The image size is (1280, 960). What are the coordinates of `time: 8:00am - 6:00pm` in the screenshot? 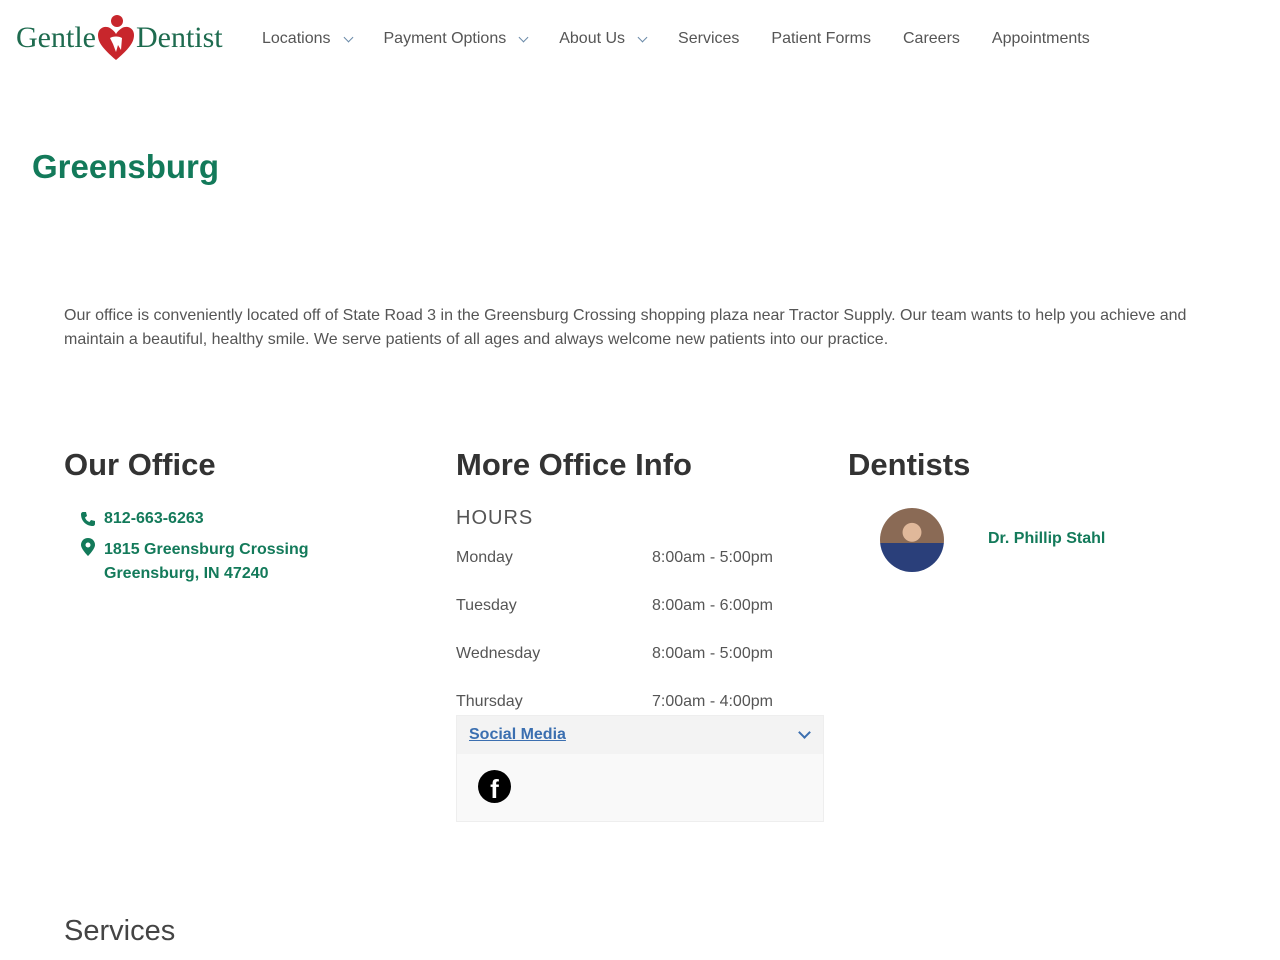 It's located at (712, 605).